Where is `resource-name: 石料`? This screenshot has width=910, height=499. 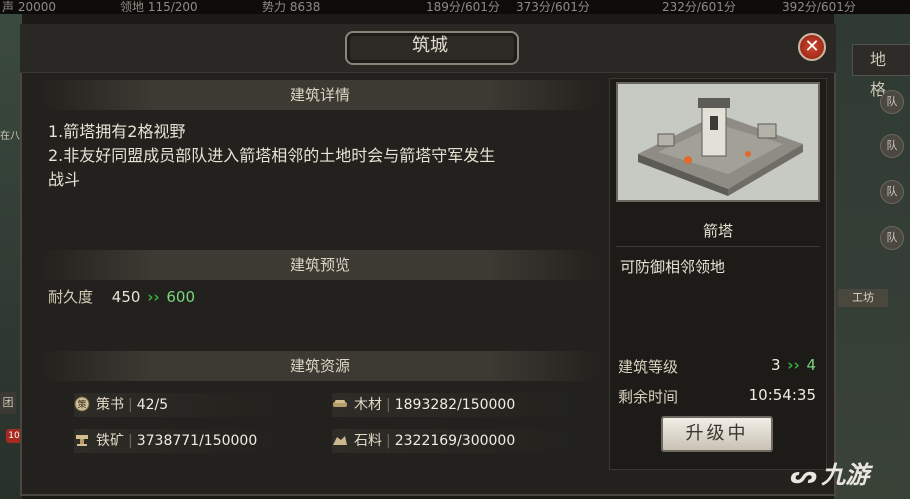 resource-name: 石料 is located at coordinates (368, 441).